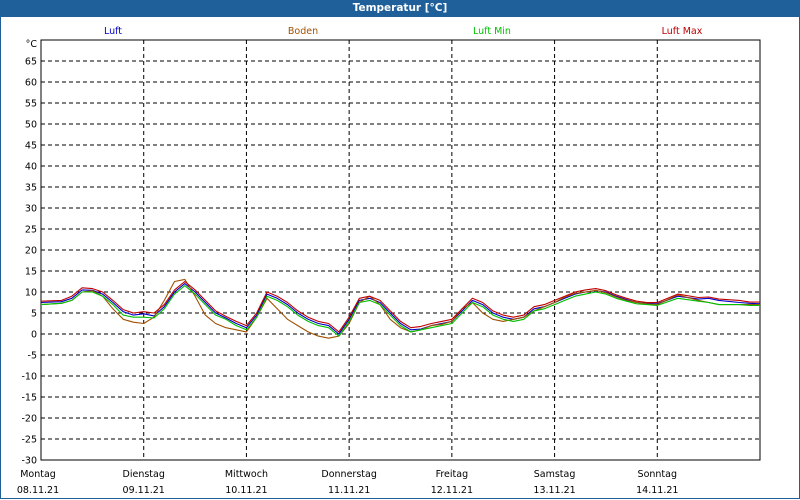 The image size is (800, 500). I want to click on y-tick-label: 10, so click(31, 293).